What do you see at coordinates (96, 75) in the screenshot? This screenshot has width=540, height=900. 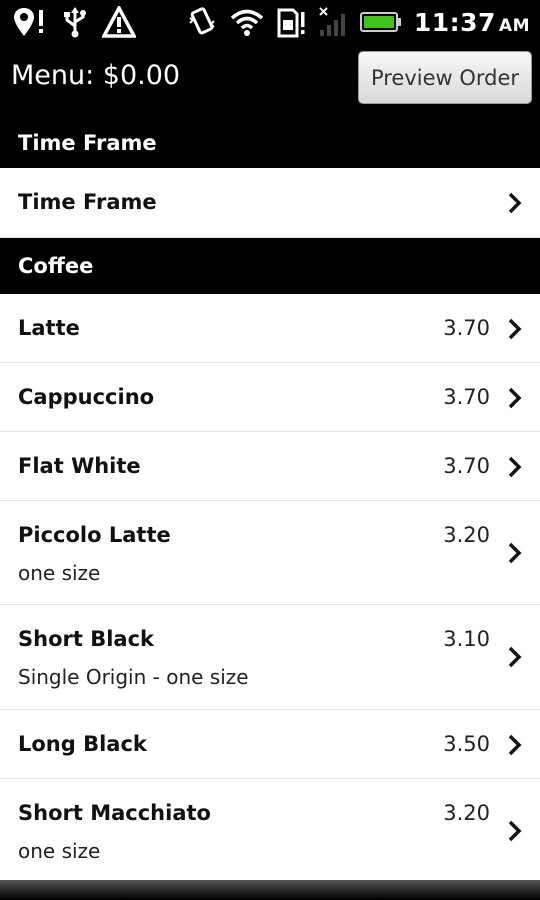 I see `page-title: Menu: $0.00` at bounding box center [96, 75].